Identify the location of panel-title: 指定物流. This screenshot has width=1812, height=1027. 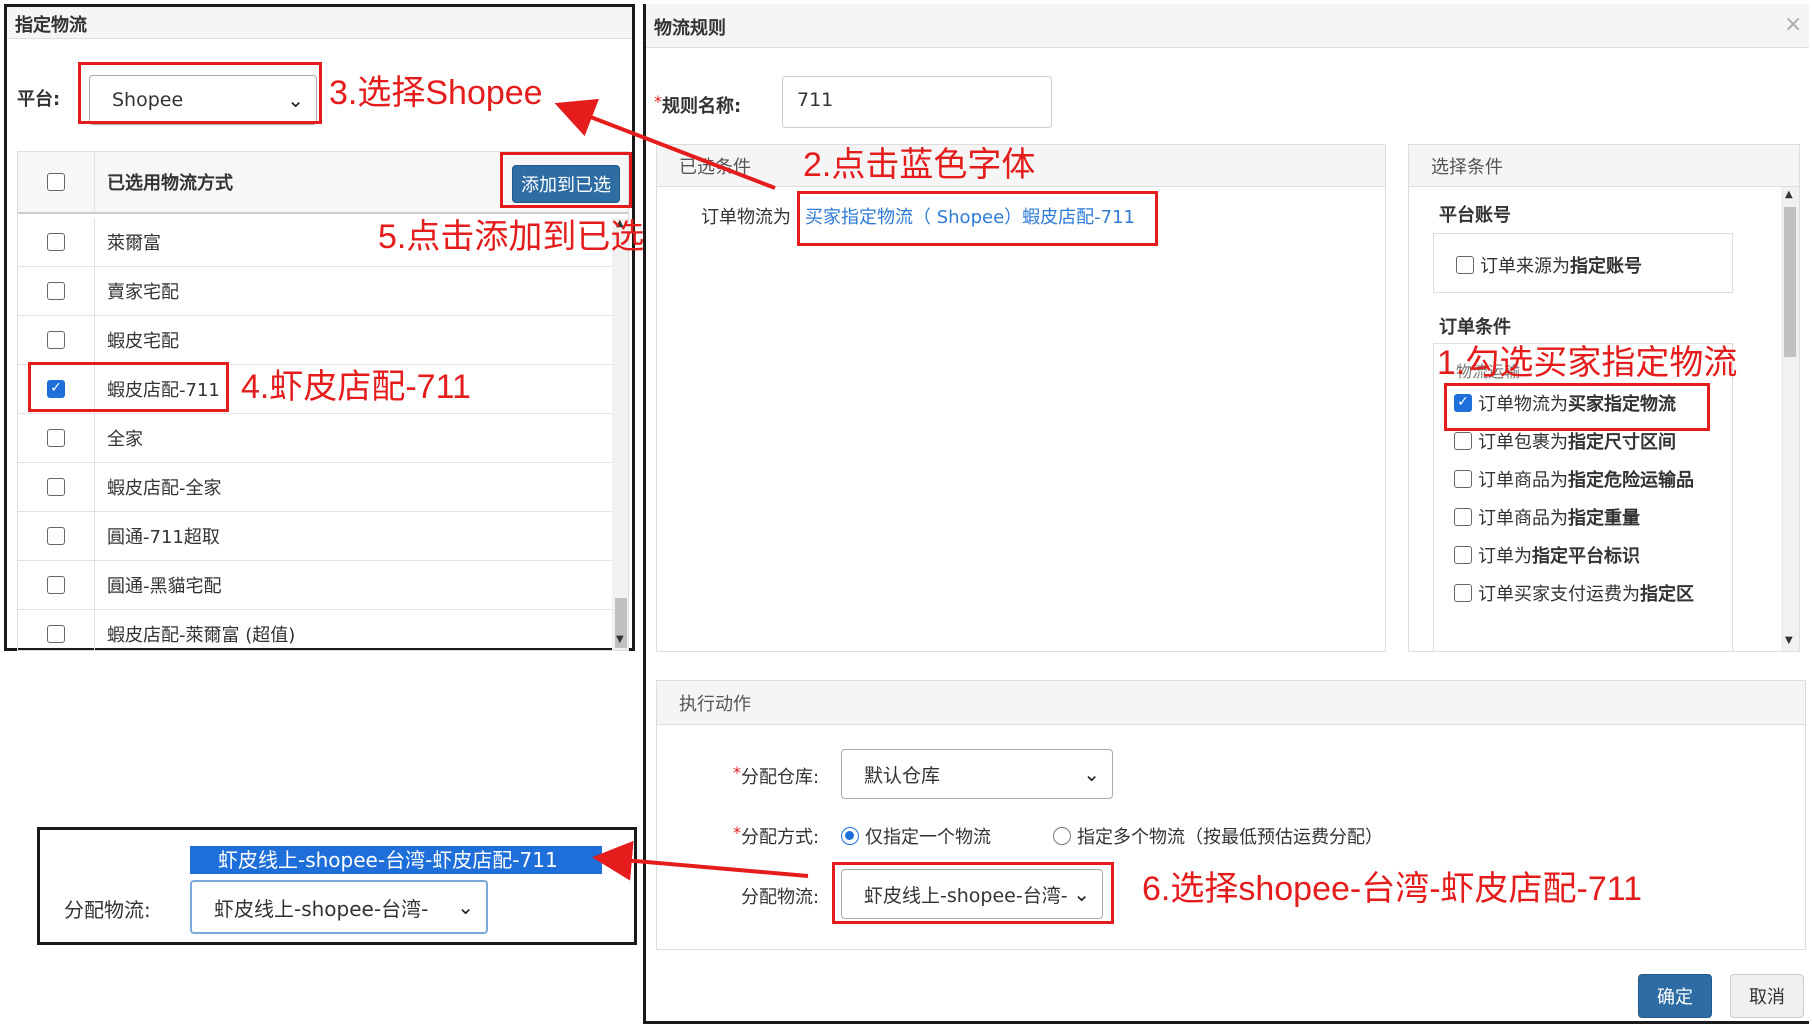
(51, 25).